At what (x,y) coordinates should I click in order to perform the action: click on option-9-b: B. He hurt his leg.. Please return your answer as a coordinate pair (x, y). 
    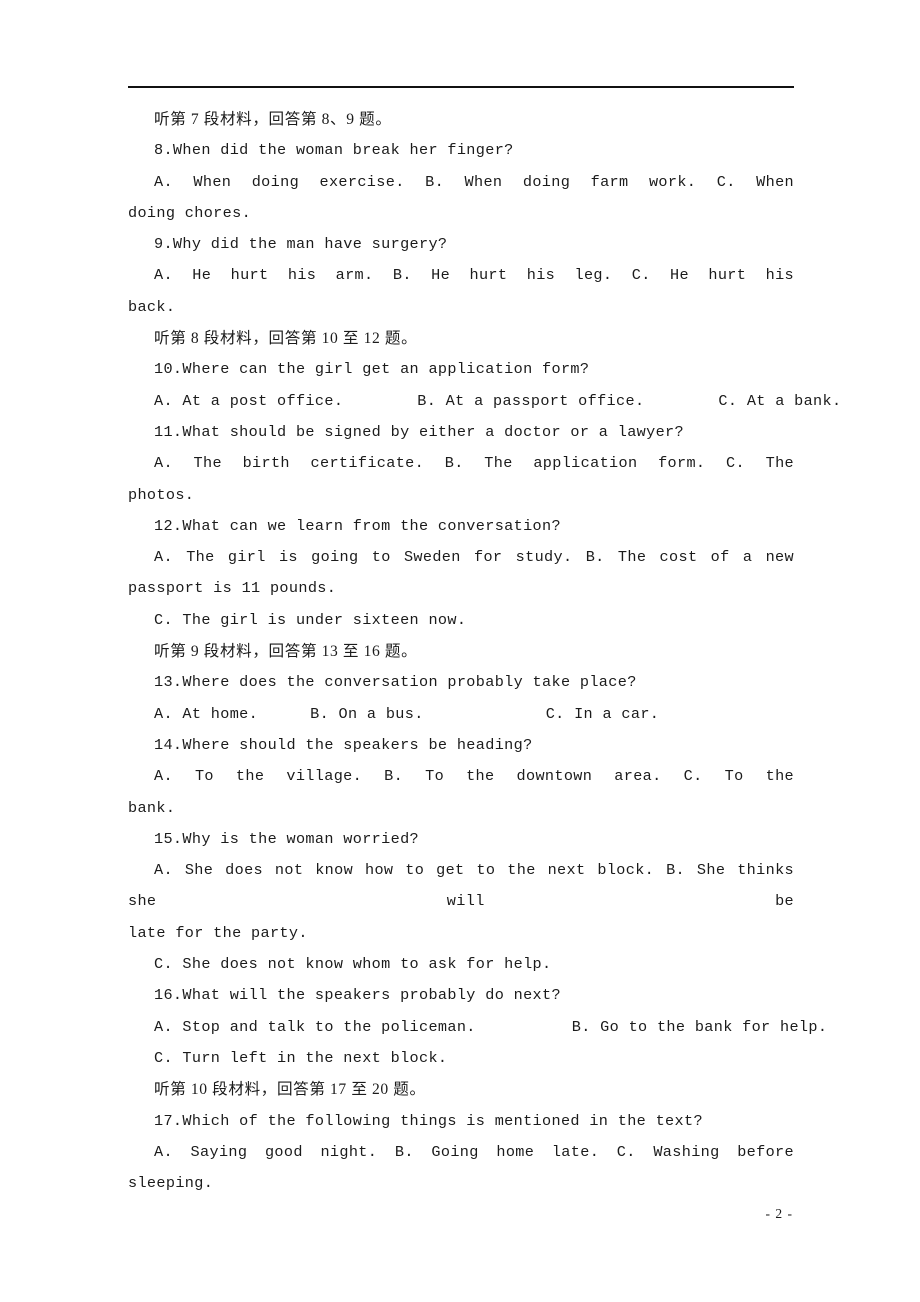
    Looking at the image, I should click on (502, 275).